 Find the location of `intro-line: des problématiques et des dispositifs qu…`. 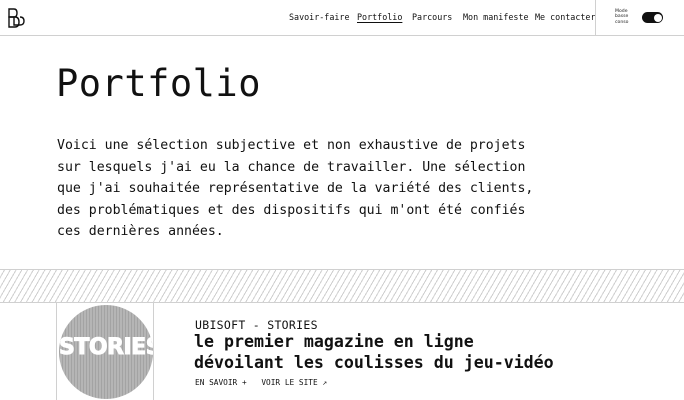

intro-line: des problématiques et des dispositifs qu… is located at coordinates (291, 210).